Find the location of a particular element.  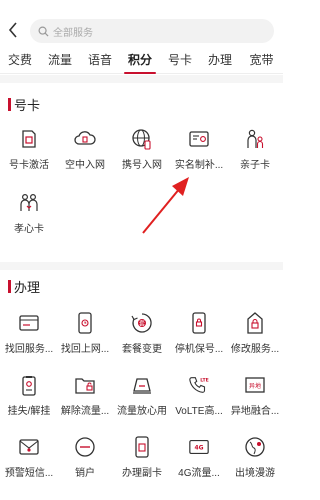

grid-item-label: 孝心卡 is located at coordinates (29, 229).